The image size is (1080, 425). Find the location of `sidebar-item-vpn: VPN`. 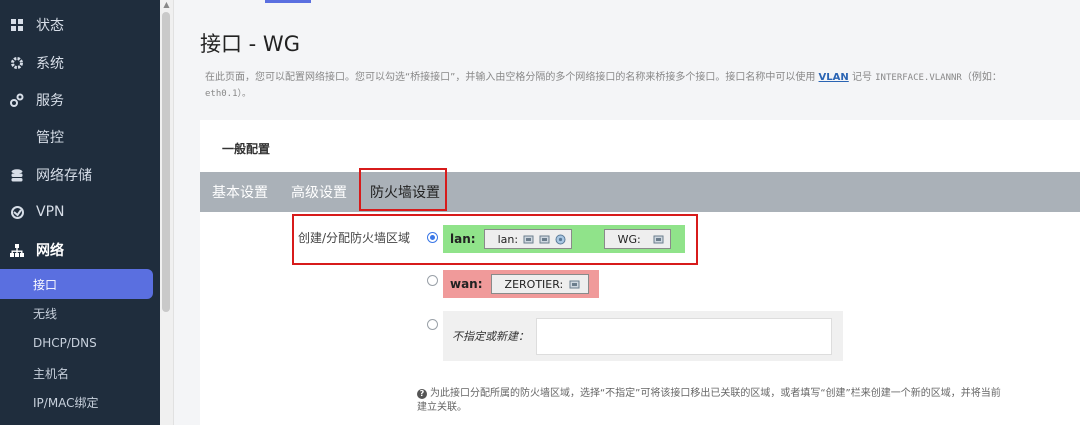

sidebar-item-vpn: VPN is located at coordinates (80, 212).